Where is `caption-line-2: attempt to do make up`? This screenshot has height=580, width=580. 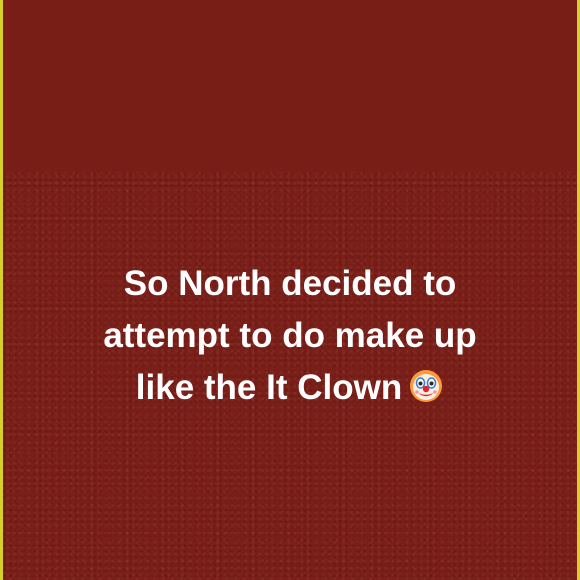 caption-line-2: attempt to do make up is located at coordinates (290, 335).